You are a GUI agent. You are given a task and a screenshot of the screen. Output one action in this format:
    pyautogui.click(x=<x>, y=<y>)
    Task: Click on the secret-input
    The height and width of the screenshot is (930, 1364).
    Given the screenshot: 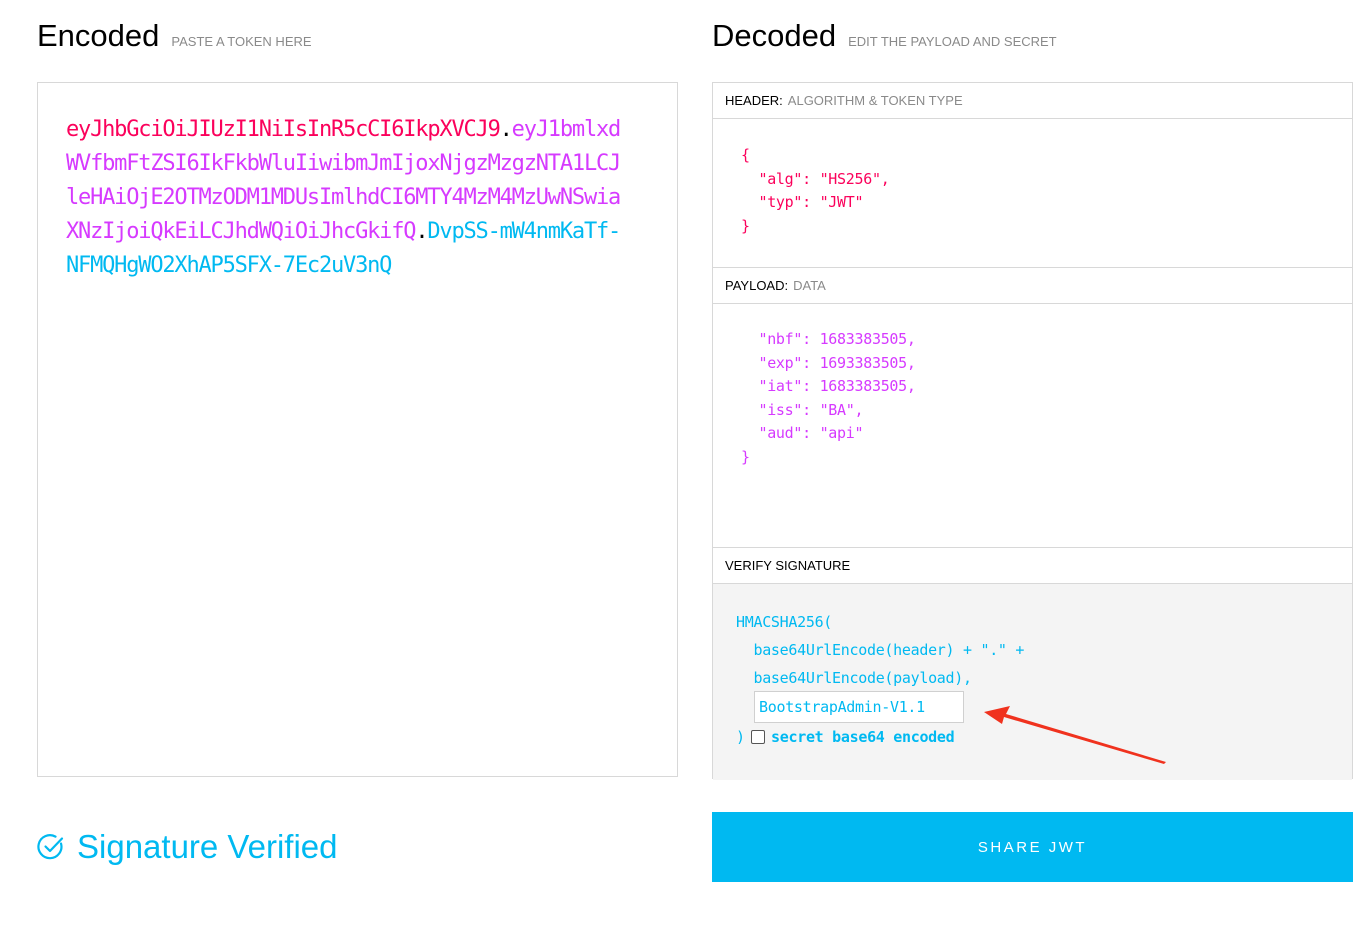 What is the action you would take?
    pyautogui.click(x=859, y=707)
    